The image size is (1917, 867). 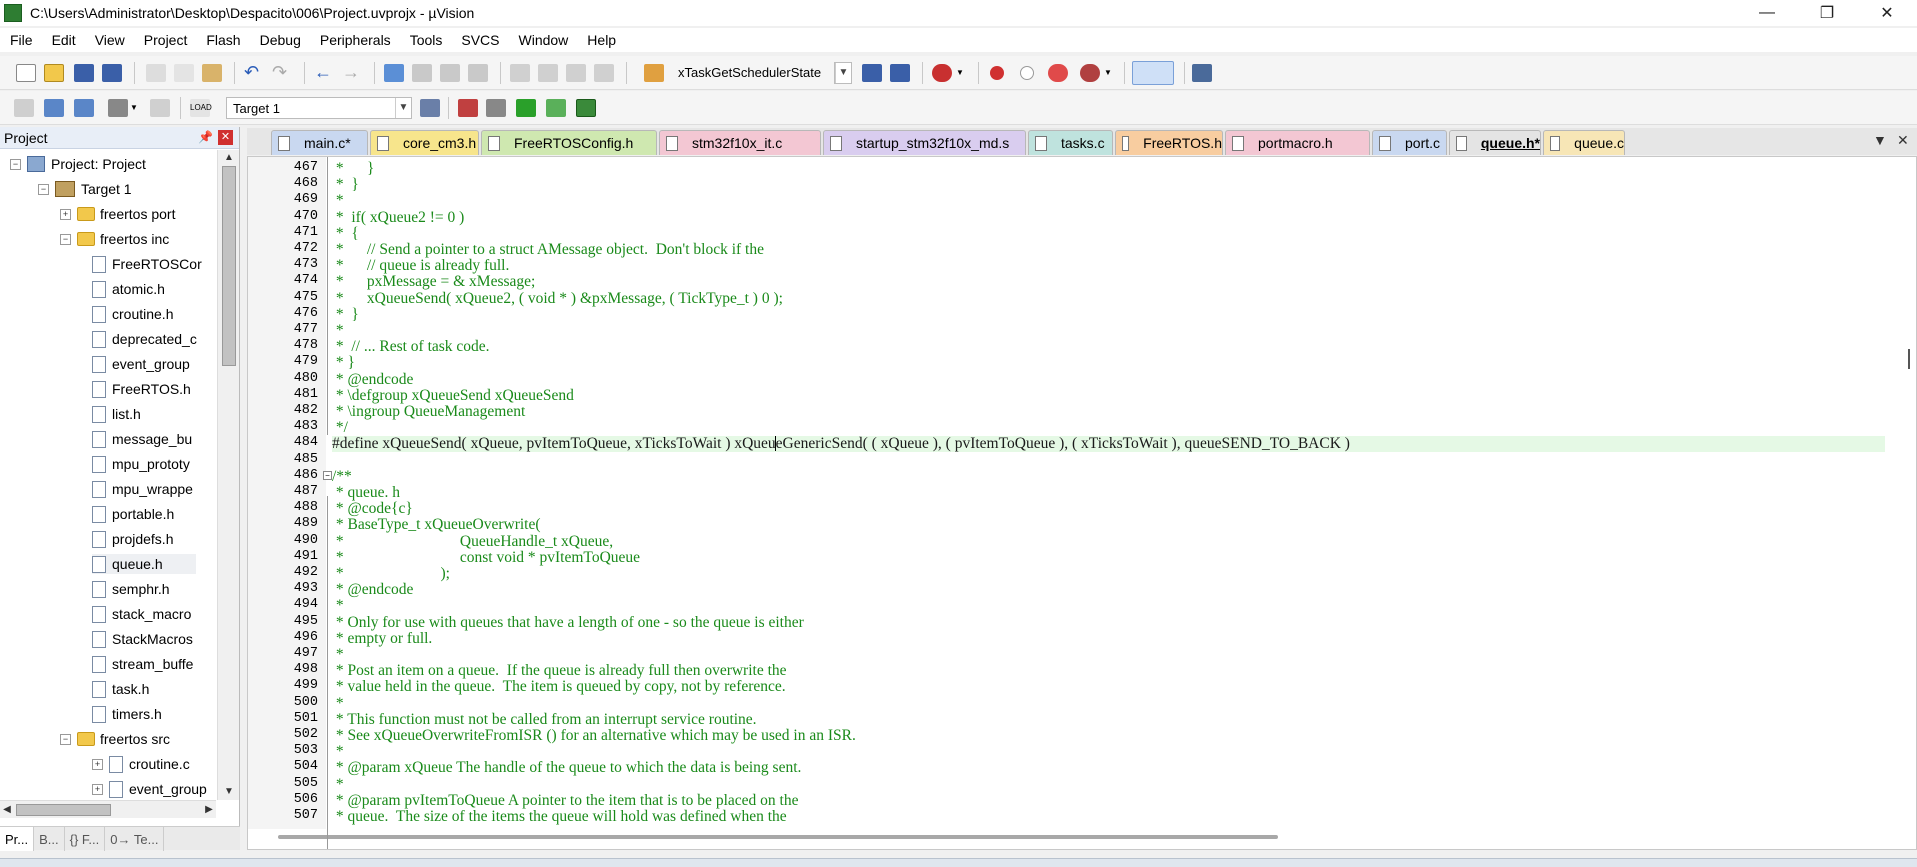 I want to click on tree-item: mpu_prototy, so click(x=141, y=464).